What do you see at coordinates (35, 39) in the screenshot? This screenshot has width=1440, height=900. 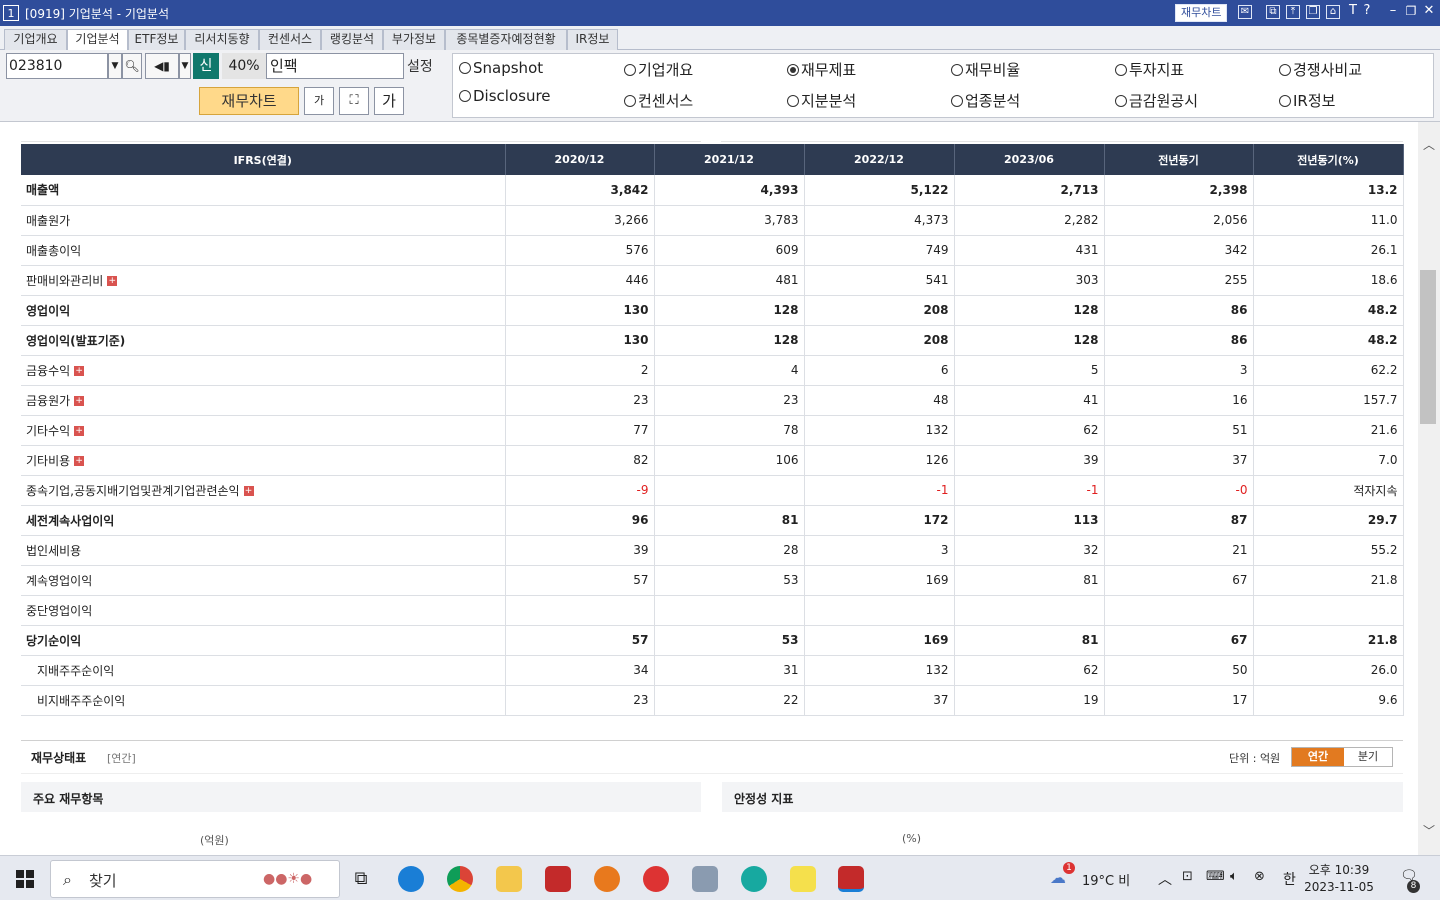 I see `tab-company-overview: 기업개요` at bounding box center [35, 39].